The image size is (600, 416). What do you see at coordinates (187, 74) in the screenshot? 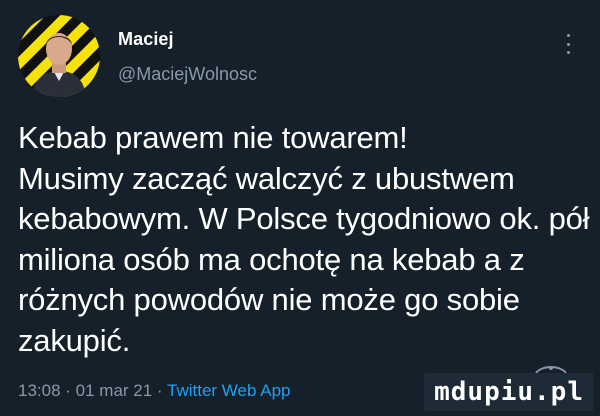
I see `author-handle: @MaciejWolnosc` at bounding box center [187, 74].